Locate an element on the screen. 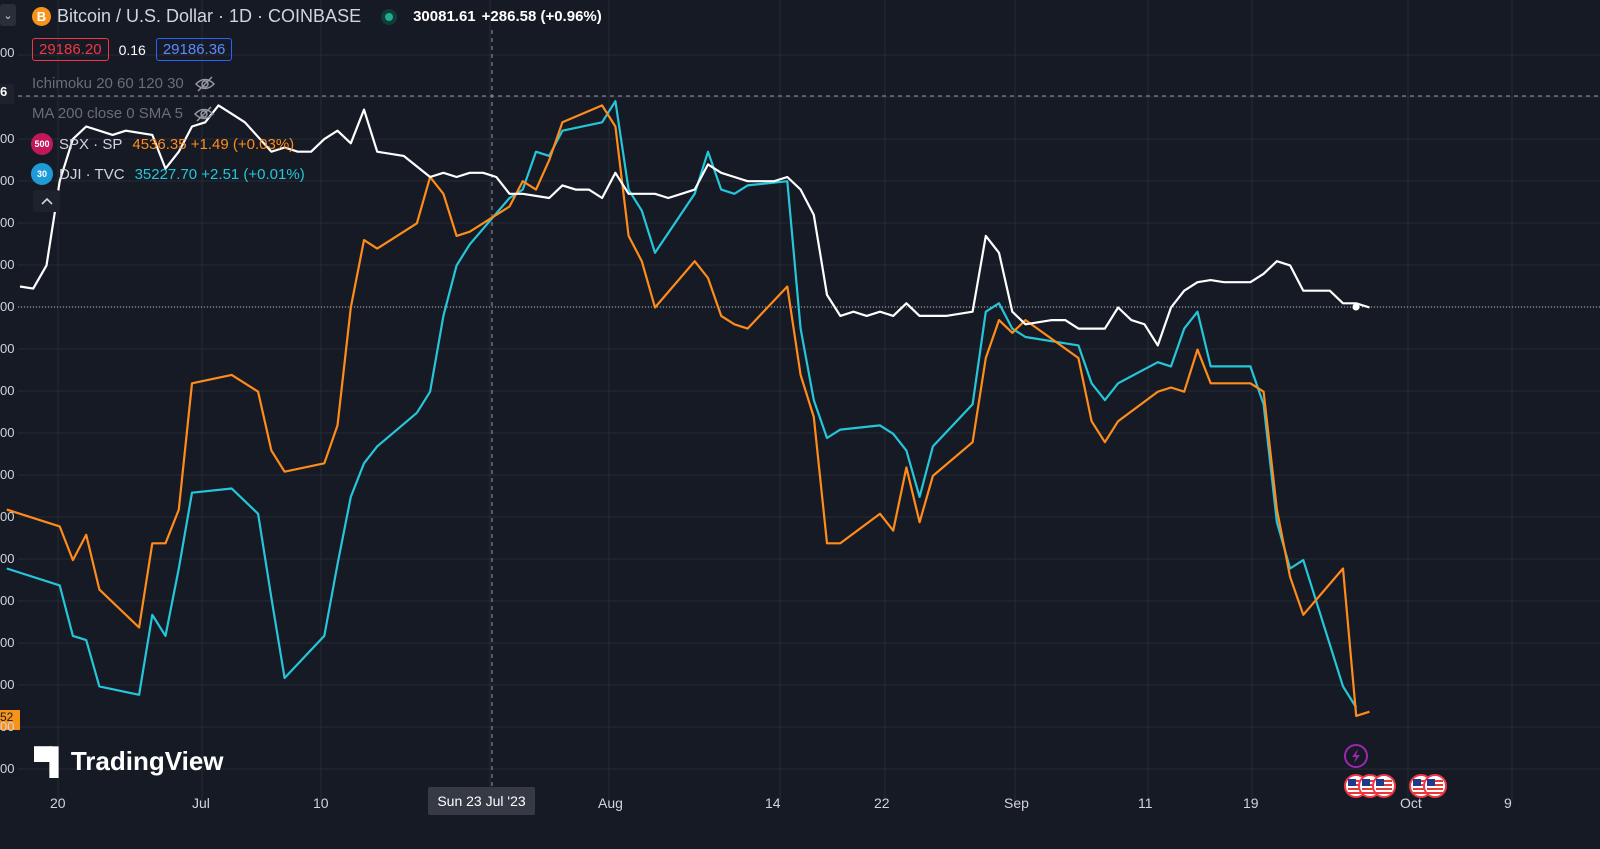 This screenshot has height=849, width=1600. x-tick-label: 14 is located at coordinates (773, 803).